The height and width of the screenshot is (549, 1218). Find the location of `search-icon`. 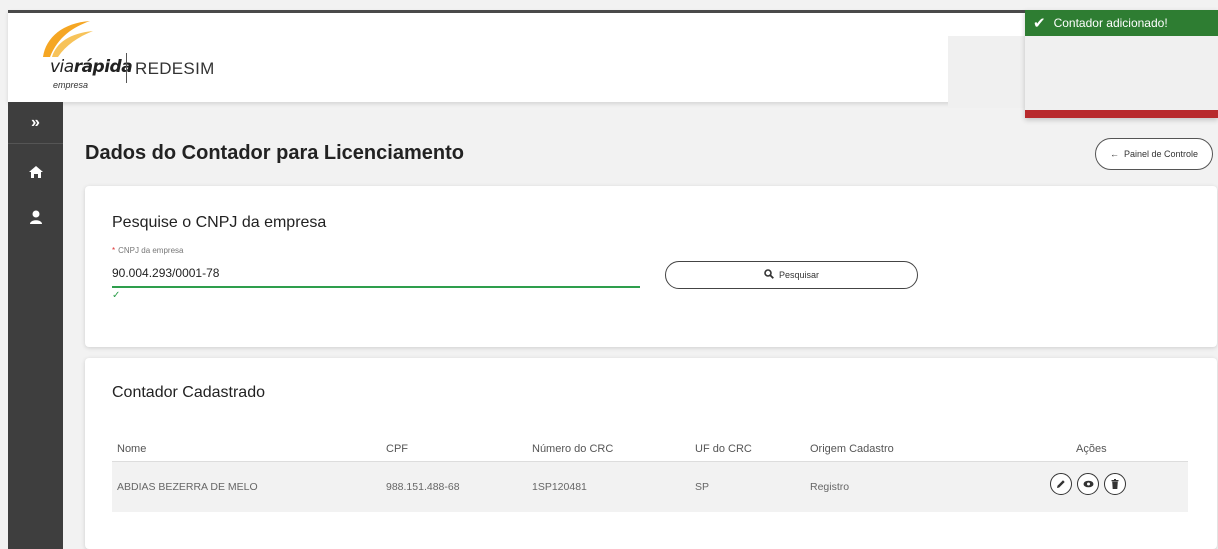

search-icon is located at coordinates (769, 275).